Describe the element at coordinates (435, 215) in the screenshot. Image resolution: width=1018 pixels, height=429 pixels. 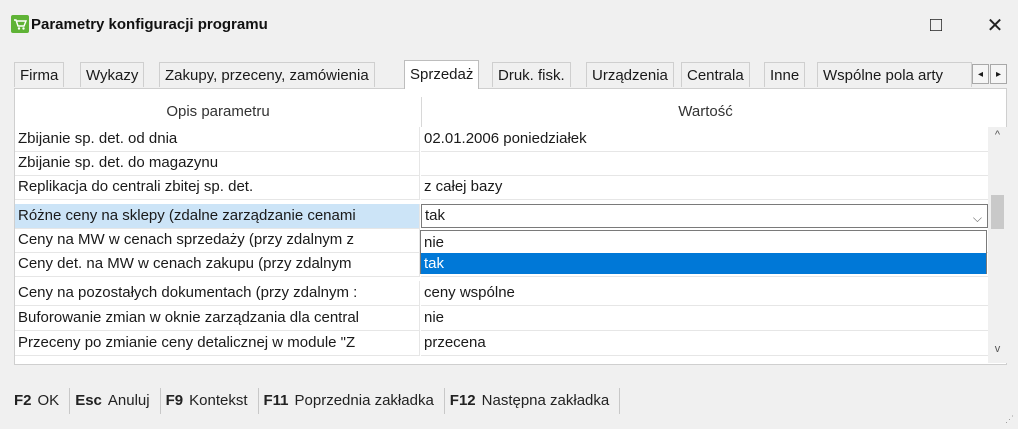
I see `combobox-value: tak` at that location.